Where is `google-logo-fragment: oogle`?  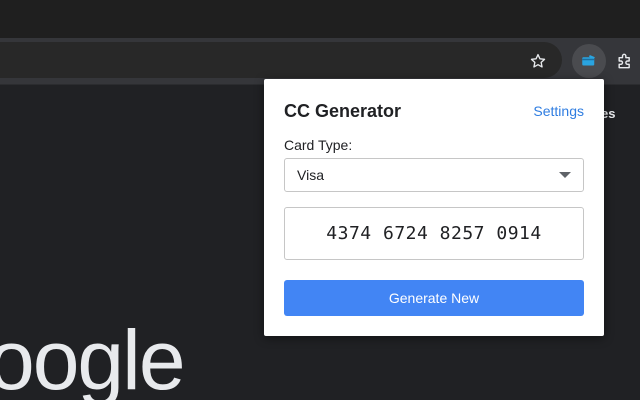
google-logo-fragment: oogle is located at coordinates (93, 356).